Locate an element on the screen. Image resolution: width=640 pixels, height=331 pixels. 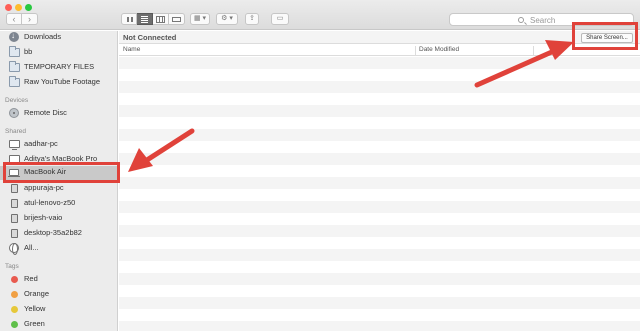
sidebar-item-aadhar-pc: aadhar-pc is located at coordinates (59, 145).